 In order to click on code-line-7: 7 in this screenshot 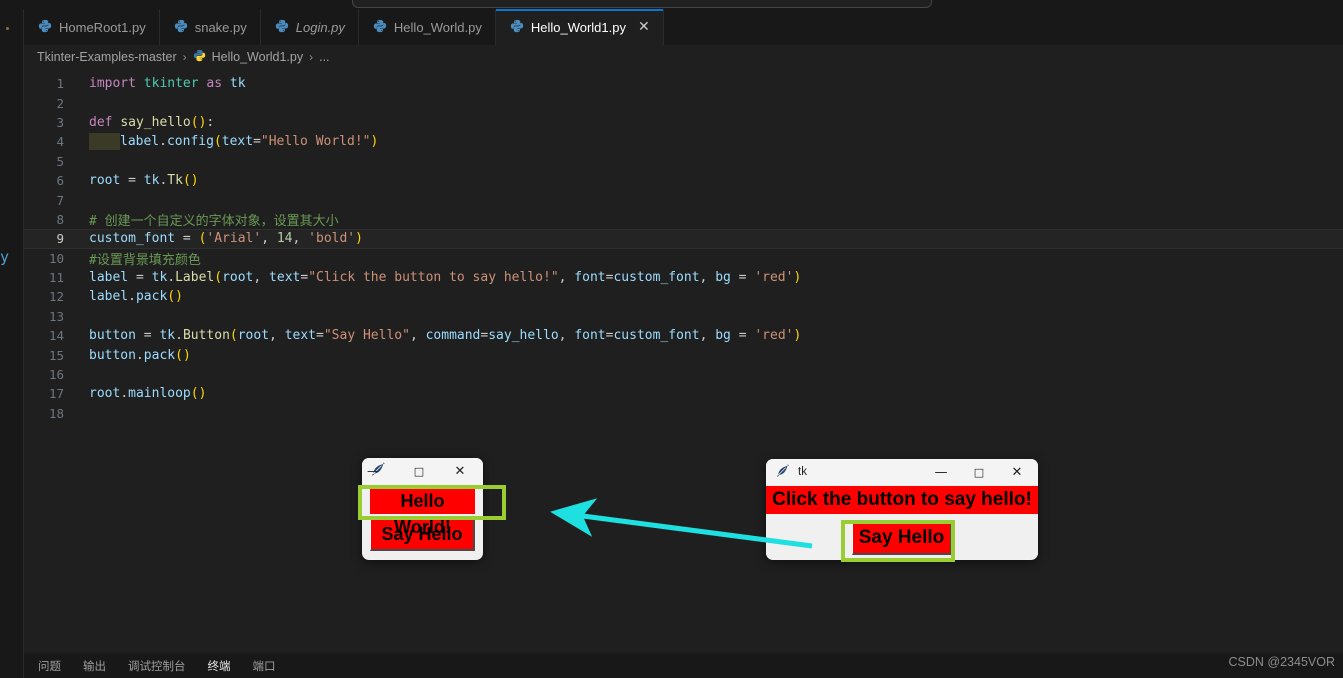, I will do `click(683, 199)`.